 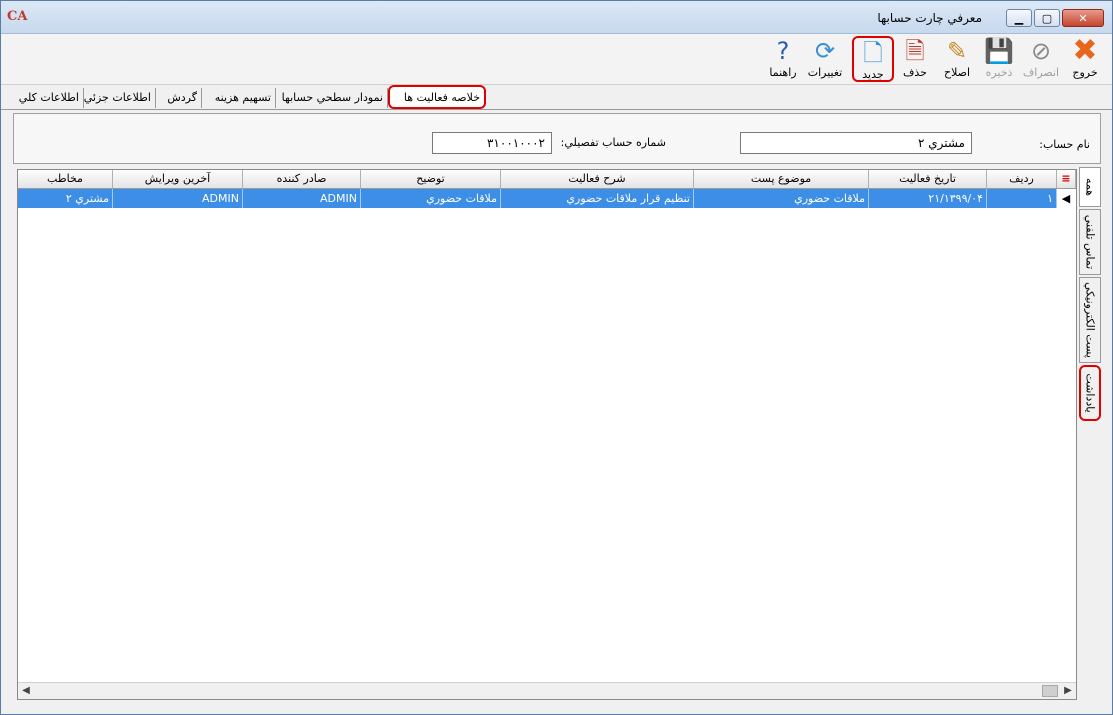 I want to click on edit-button: ✎ اصلاح, so click(x=957, y=59).